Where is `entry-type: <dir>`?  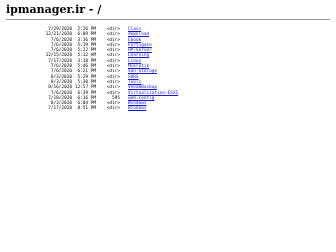 entry-type: <dir> is located at coordinates (113, 109).